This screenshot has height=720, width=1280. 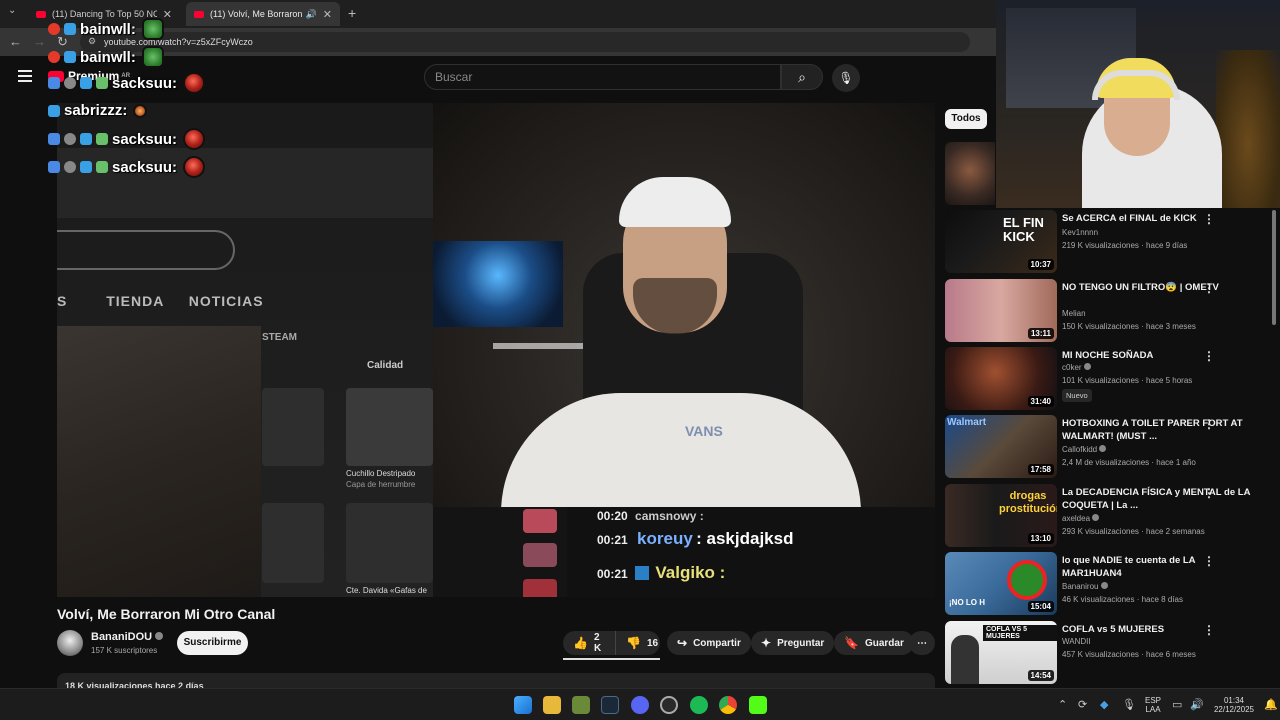 What do you see at coordinates (699, 705) in the screenshot?
I see `spotify-icon` at bounding box center [699, 705].